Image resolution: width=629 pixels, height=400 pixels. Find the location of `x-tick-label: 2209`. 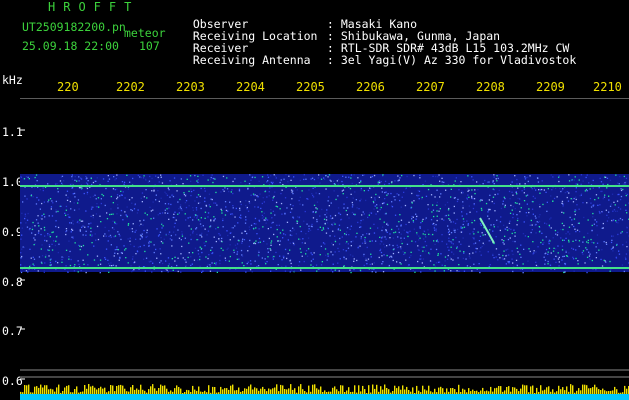

x-tick-label: 2209 is located at coordinates (550, 87).